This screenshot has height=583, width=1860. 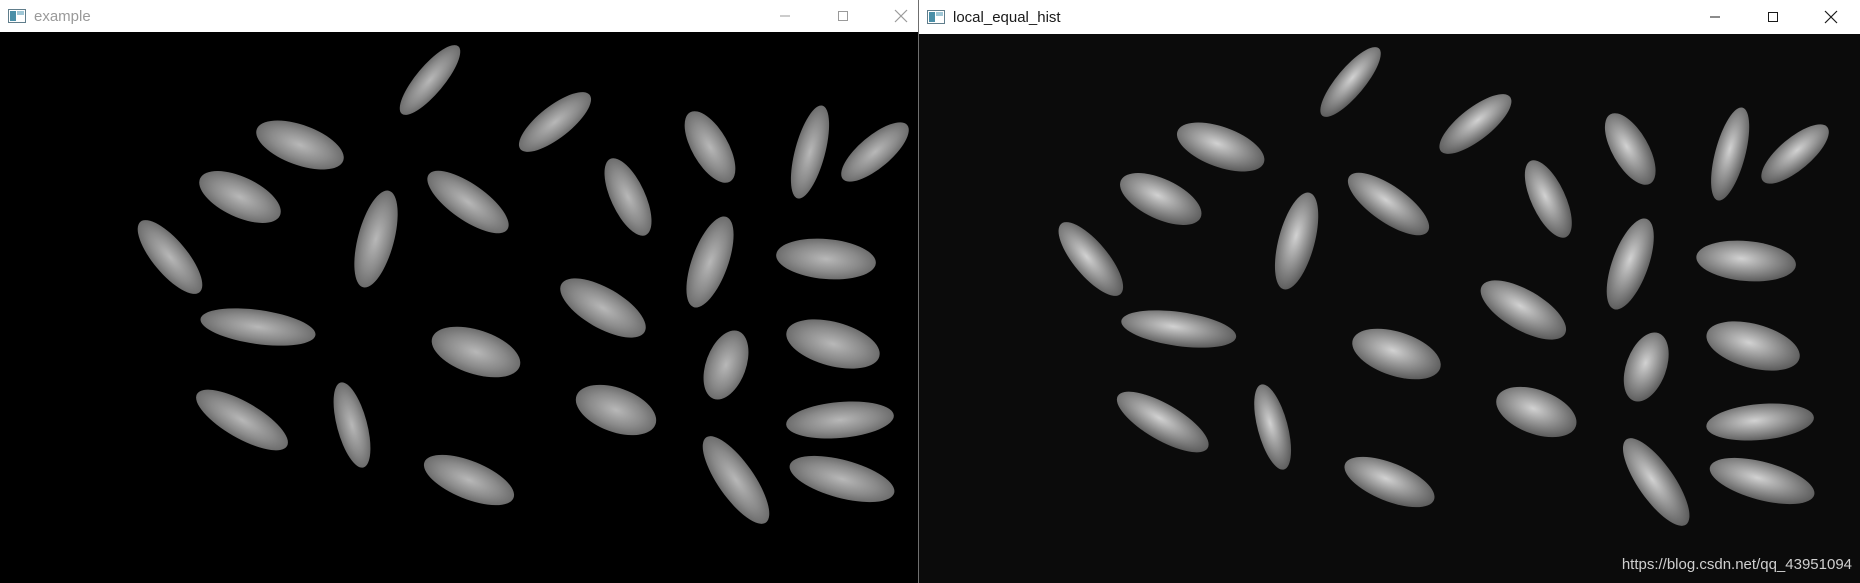 What do you see at coordinates (1389, 17) in the screenshot?
I see `titlebar: local_equal_hist` at bounding box center [1389, 17].